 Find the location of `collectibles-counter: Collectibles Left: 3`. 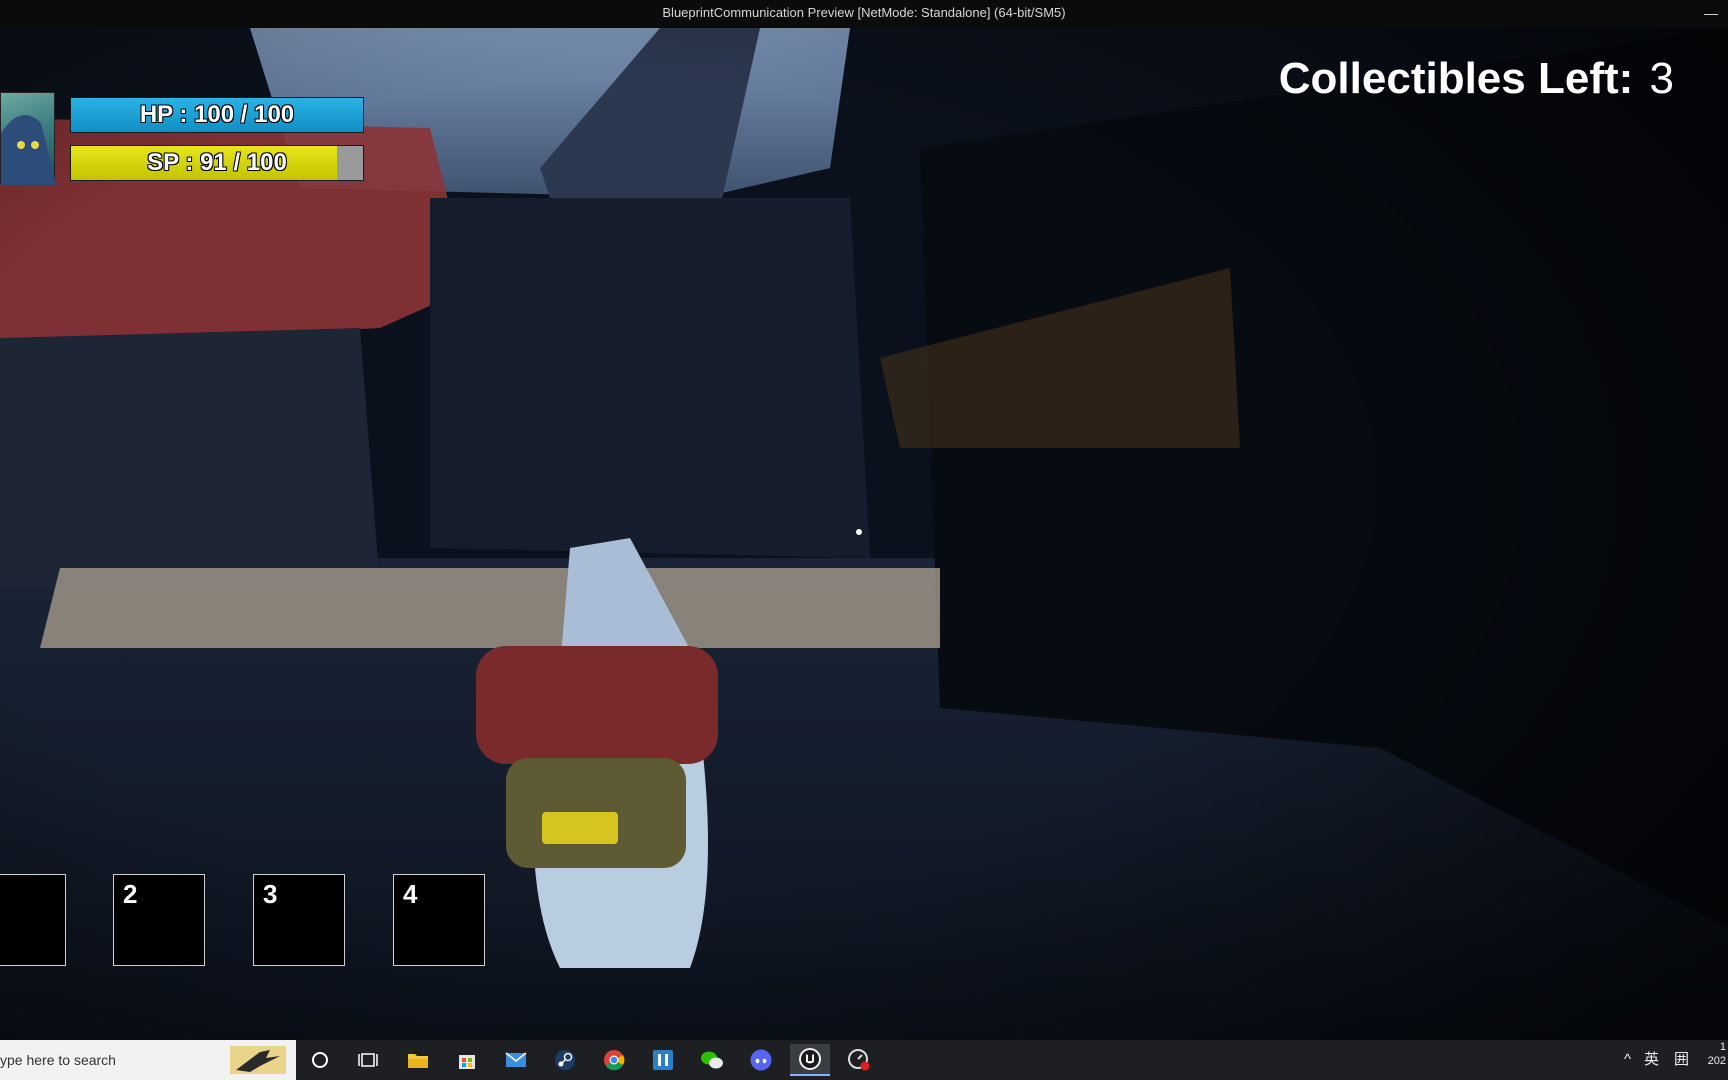

collectibles-counter: Collectibles Left: 3 is located at coordinates (1476, 79).